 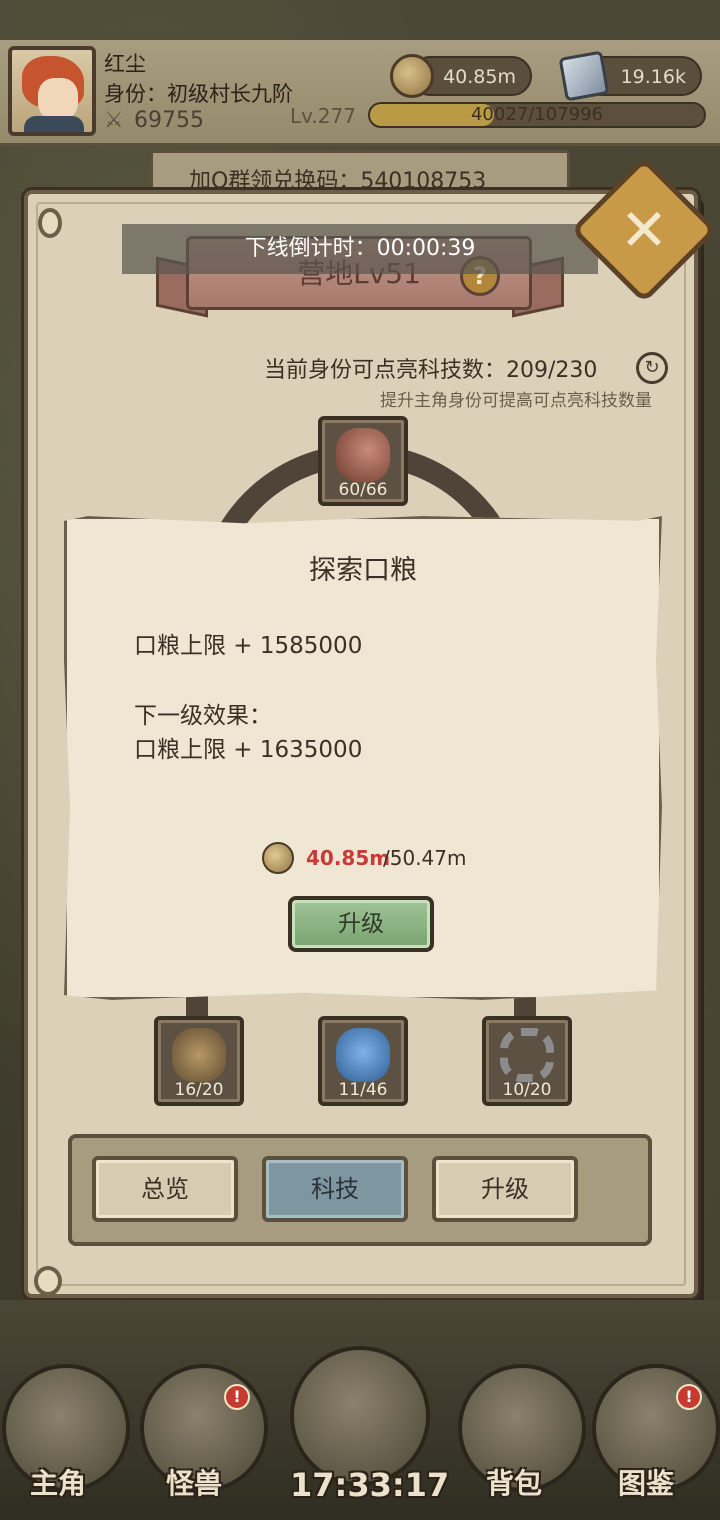 I want to click on popup-title: 探索口粮, so click(x=363, y=570).